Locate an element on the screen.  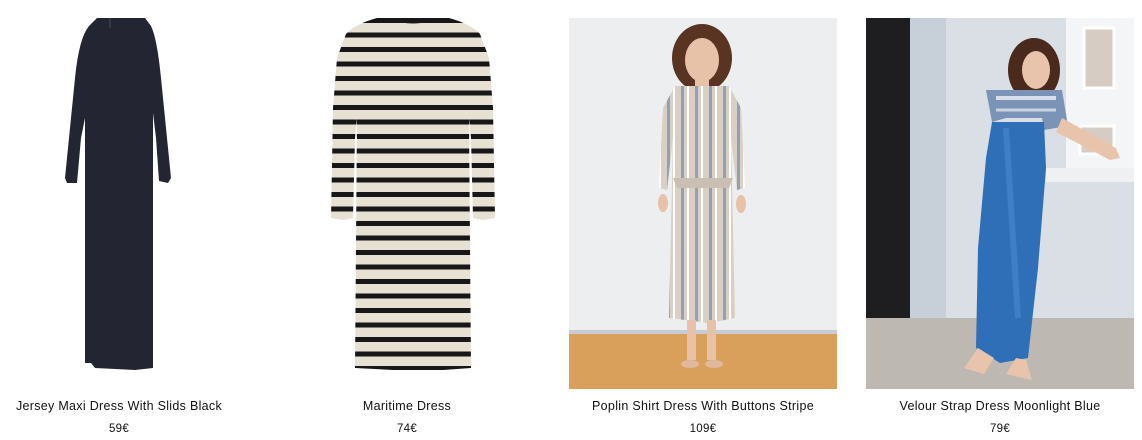
product-price: 59€ is located at coordinates (119, 429).